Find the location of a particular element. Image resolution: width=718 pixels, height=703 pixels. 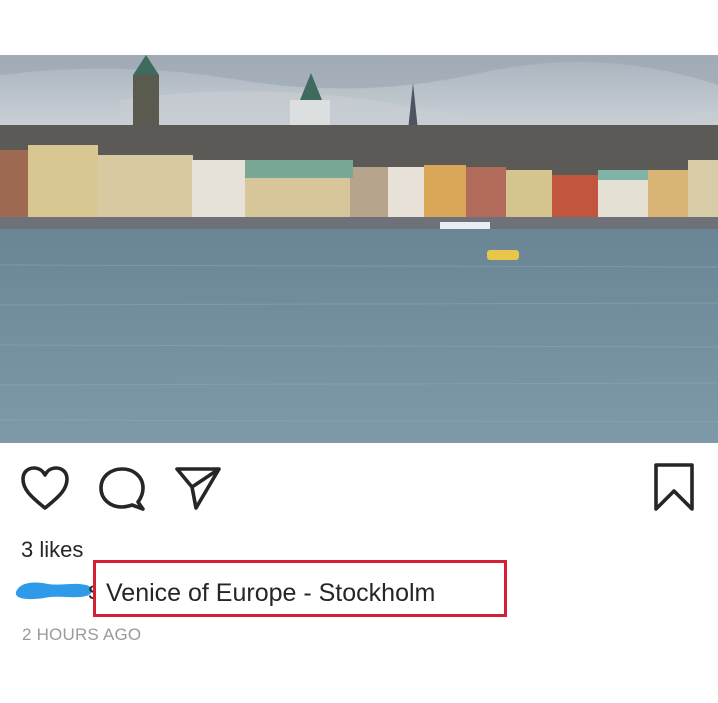

post-caption: Venice of Europe - Stockholm is located at coordinates (271, 593).